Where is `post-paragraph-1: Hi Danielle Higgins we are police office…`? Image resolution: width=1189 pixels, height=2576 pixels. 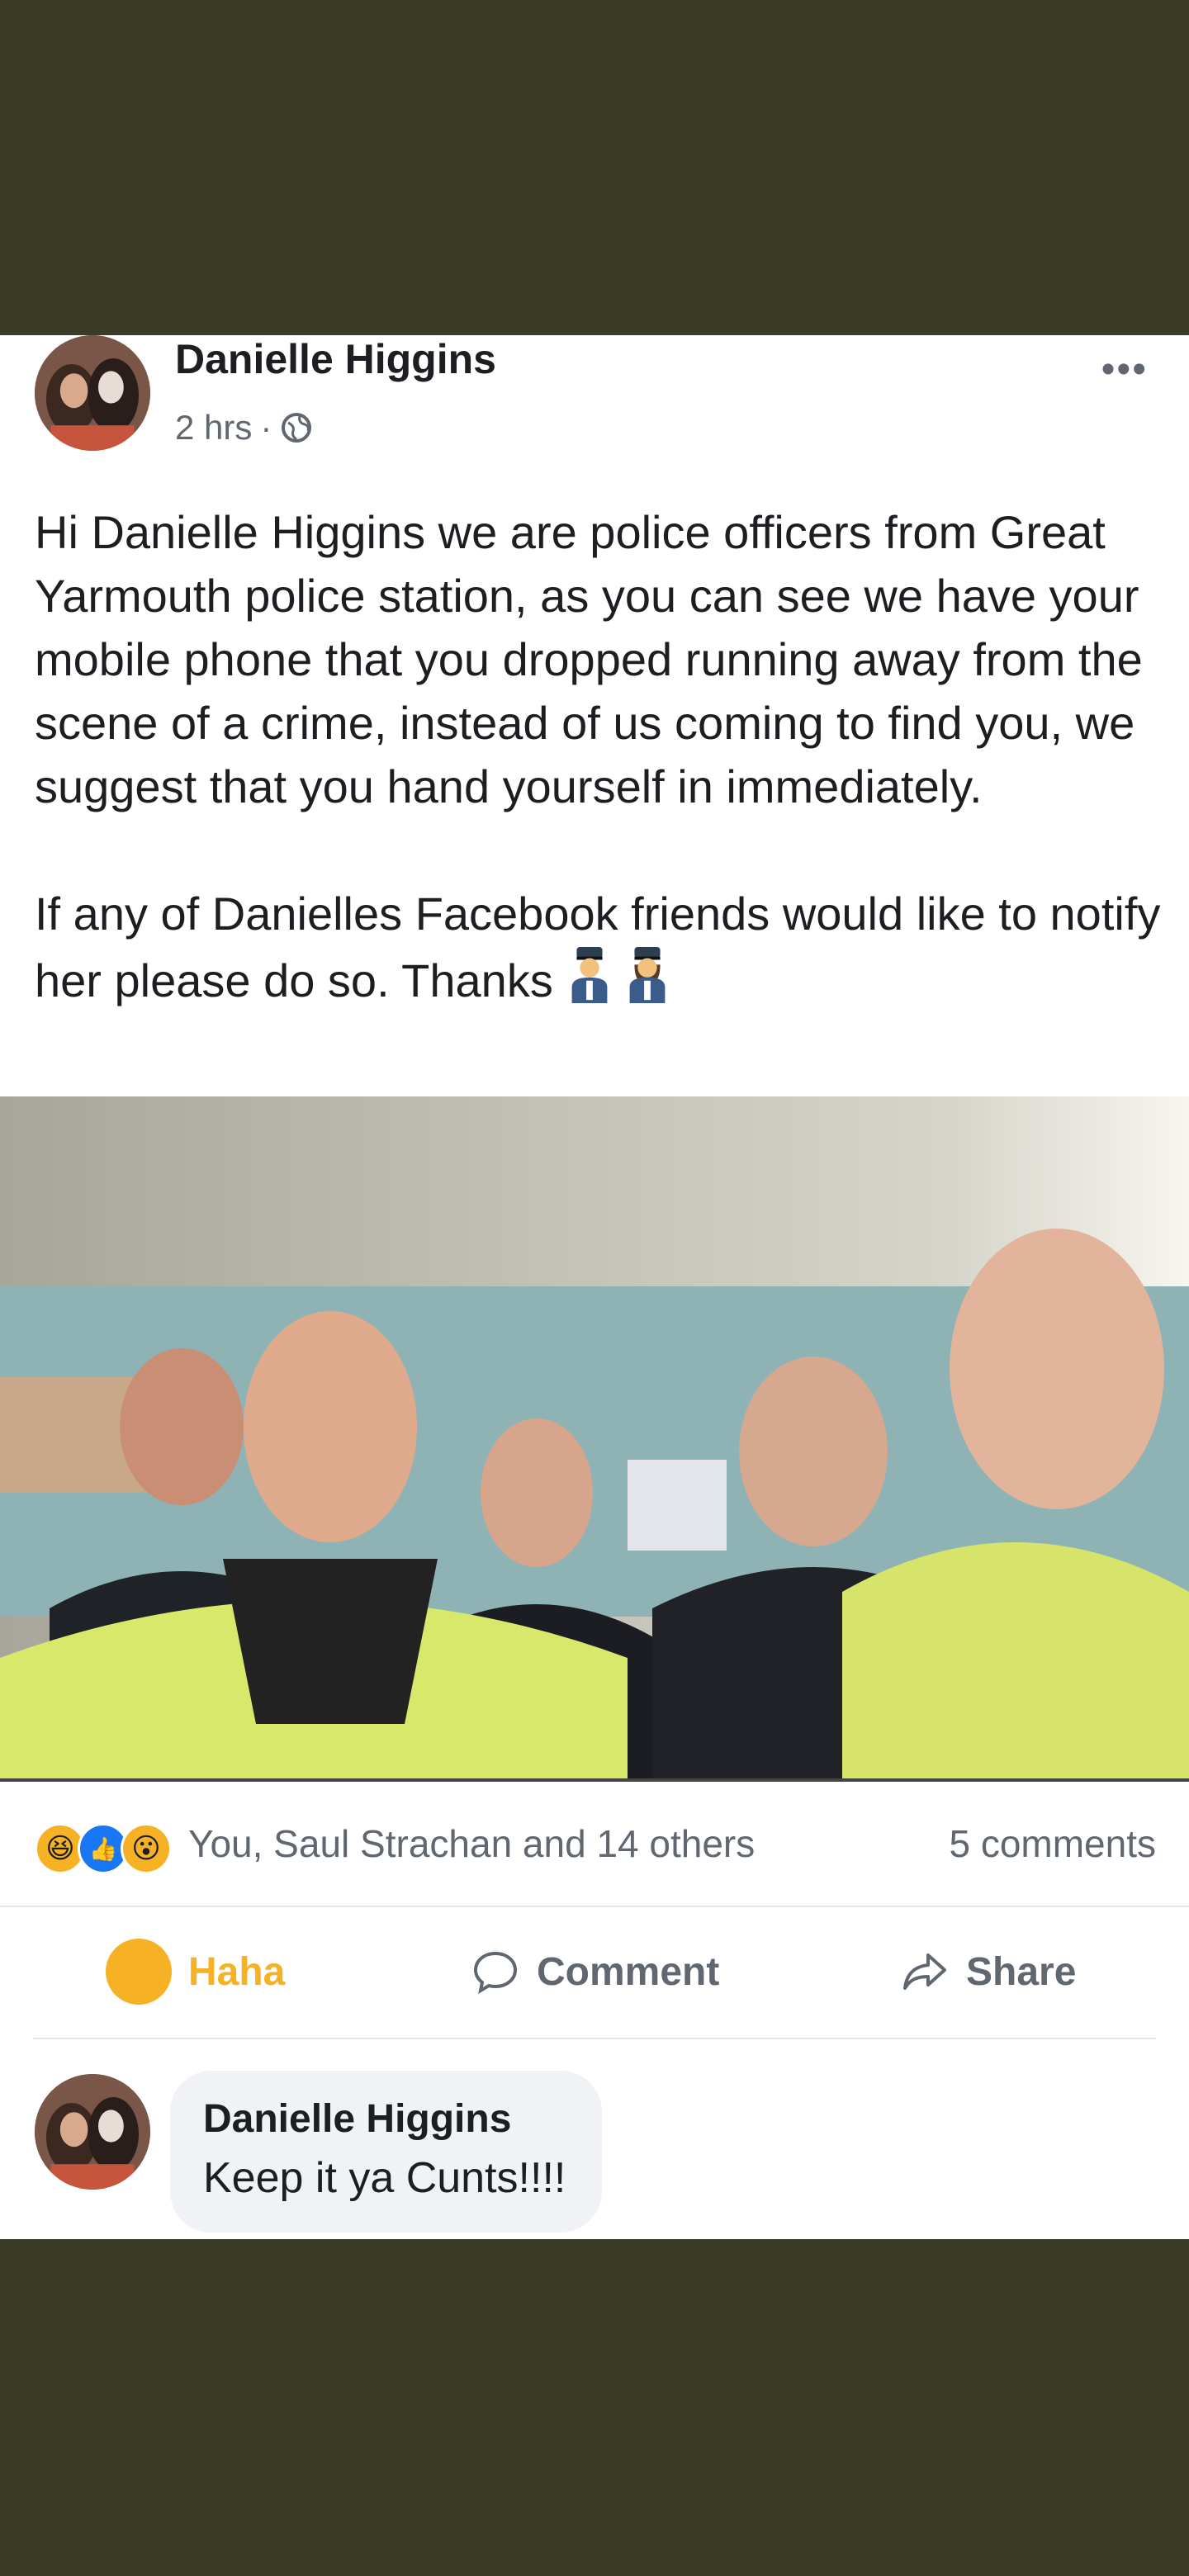 post-paragraph-1: Hi Danielle Higgins we are police office… is located at coordinates (589, 659).